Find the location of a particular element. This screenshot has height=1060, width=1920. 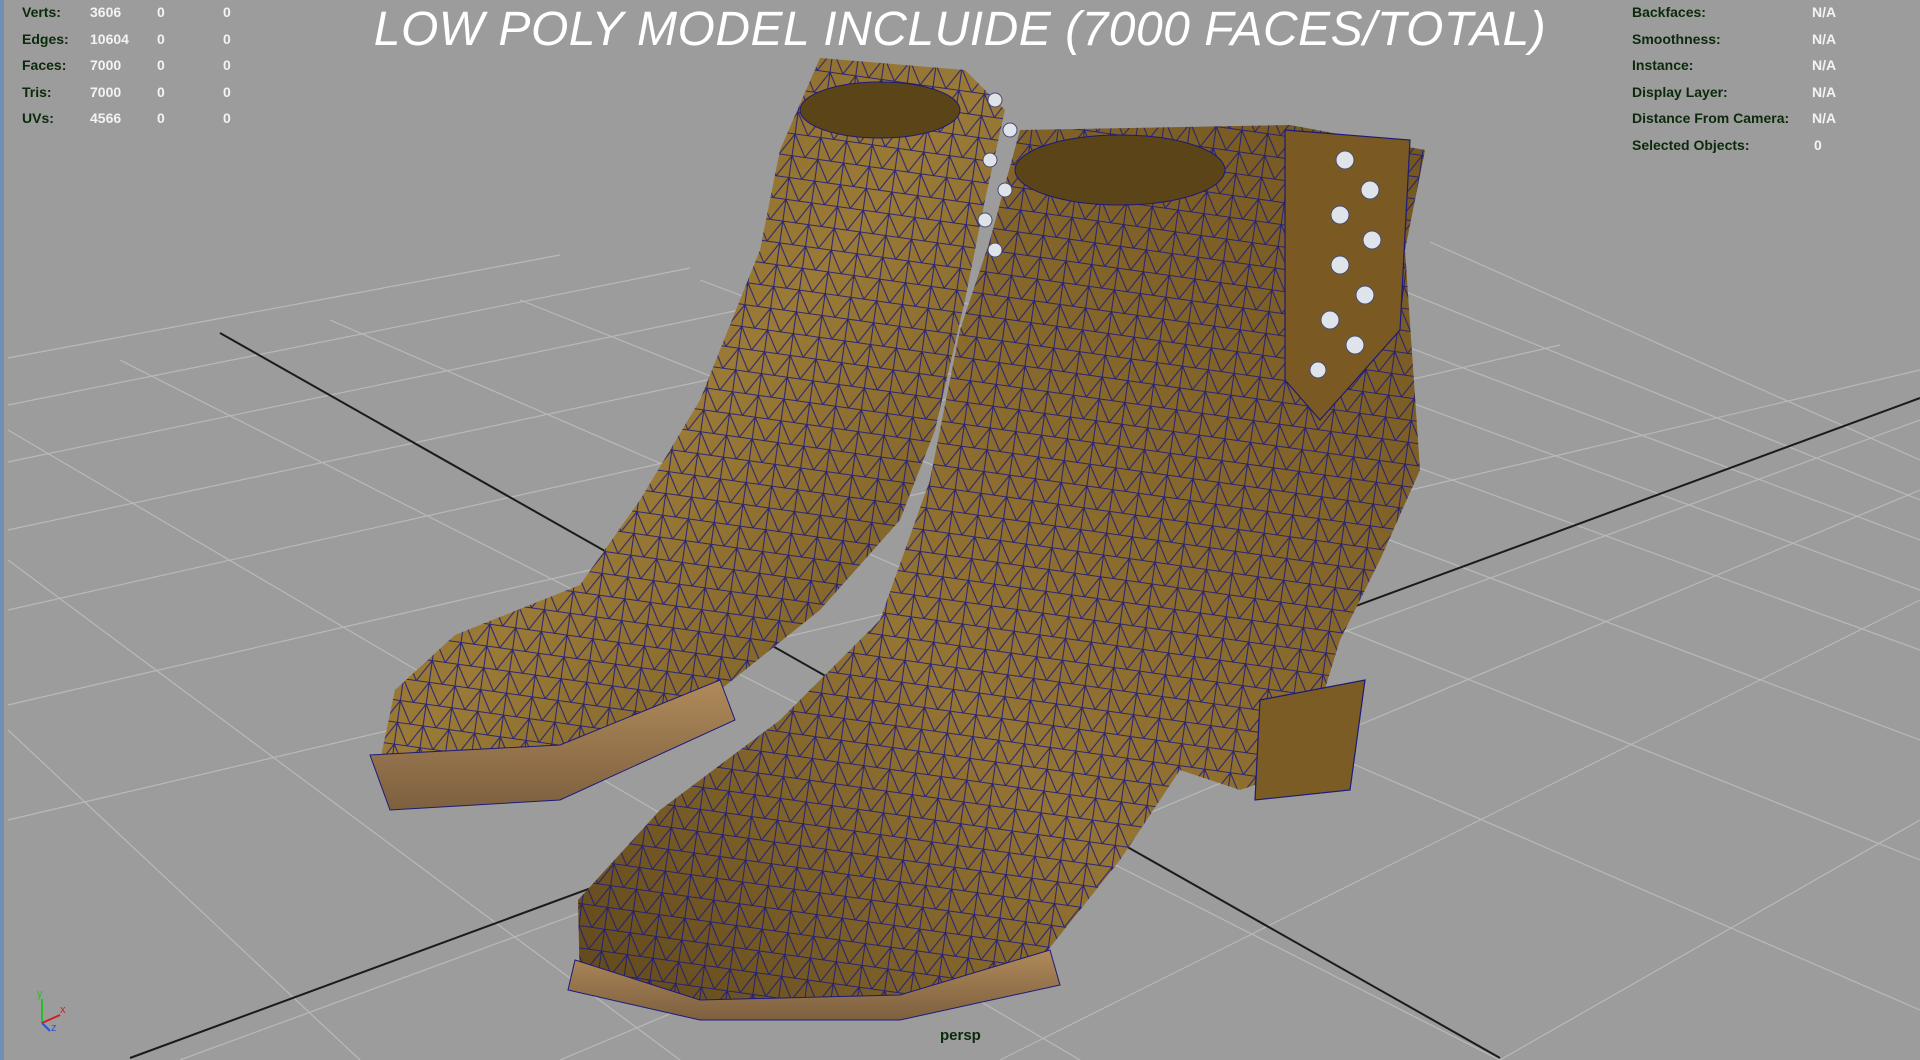

info-label-smoothness: Smoothness: is located at coordinates (1676, 39).